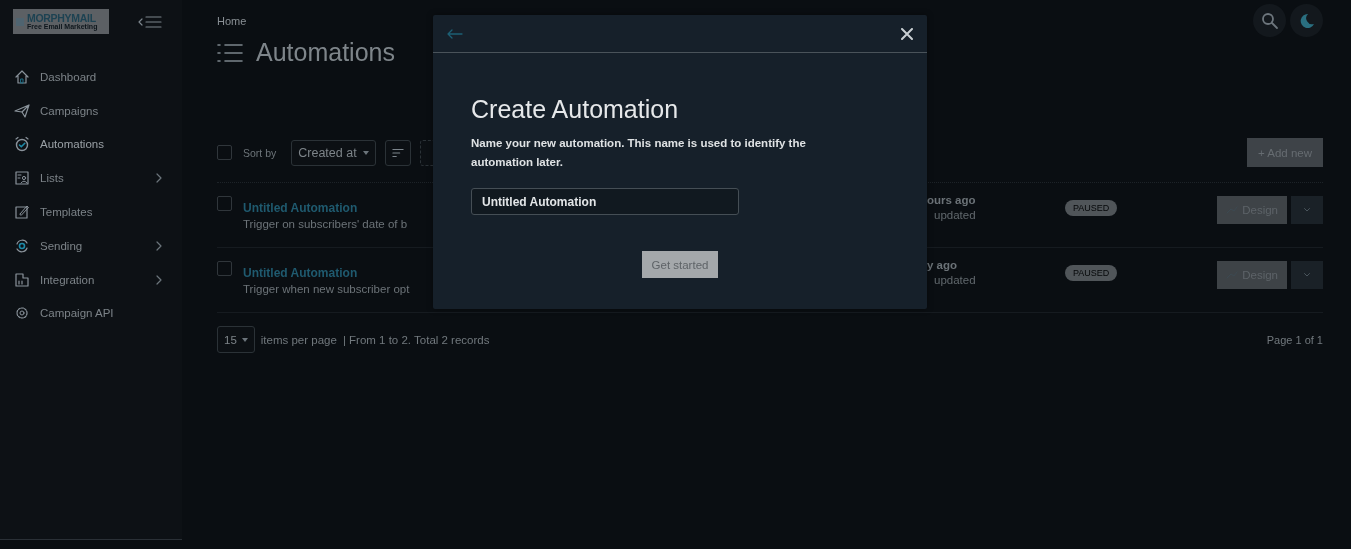 This screenshot has height=549, width=1351. What do you see at coordinates (91, 178) in the screenshot?
I see `sidebar-item: Lists` at bounding box center [91, 178].